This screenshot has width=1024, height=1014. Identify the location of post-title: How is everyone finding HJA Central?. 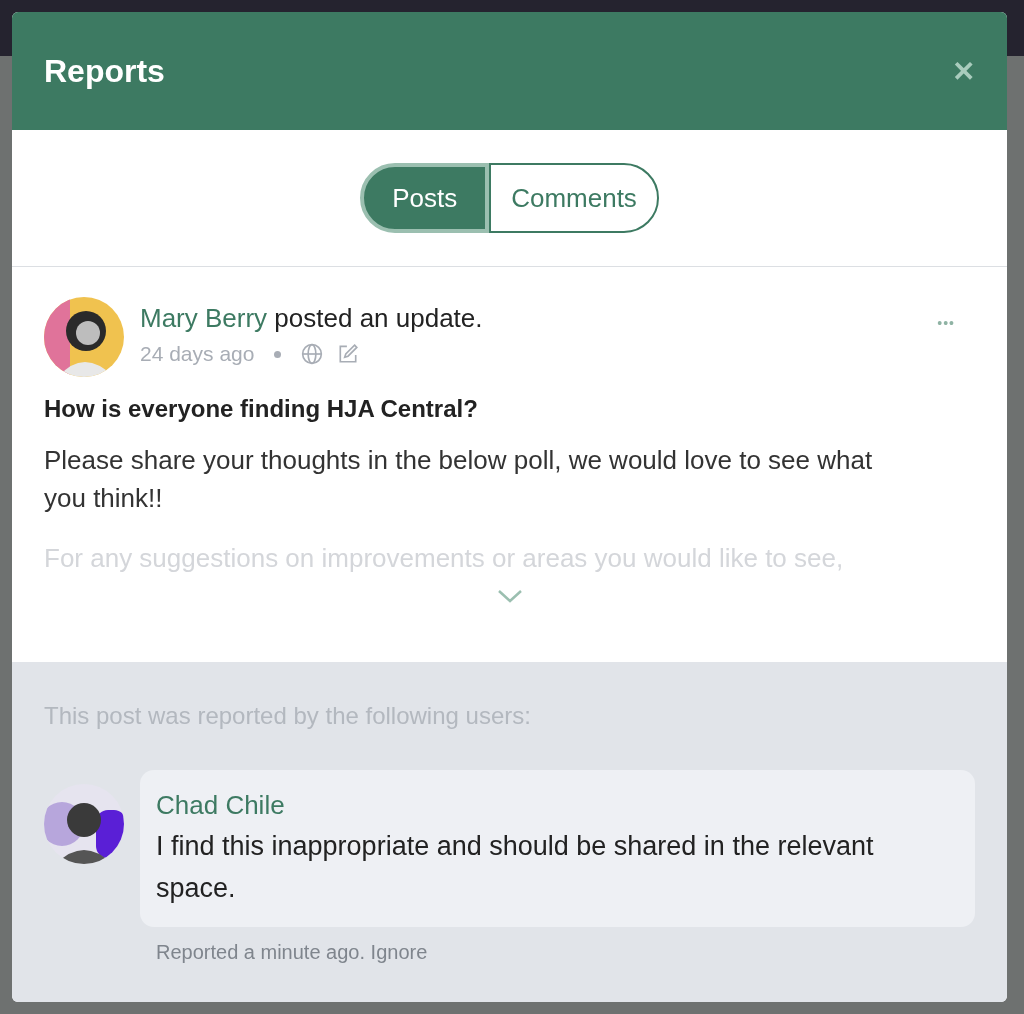
(261, 409).